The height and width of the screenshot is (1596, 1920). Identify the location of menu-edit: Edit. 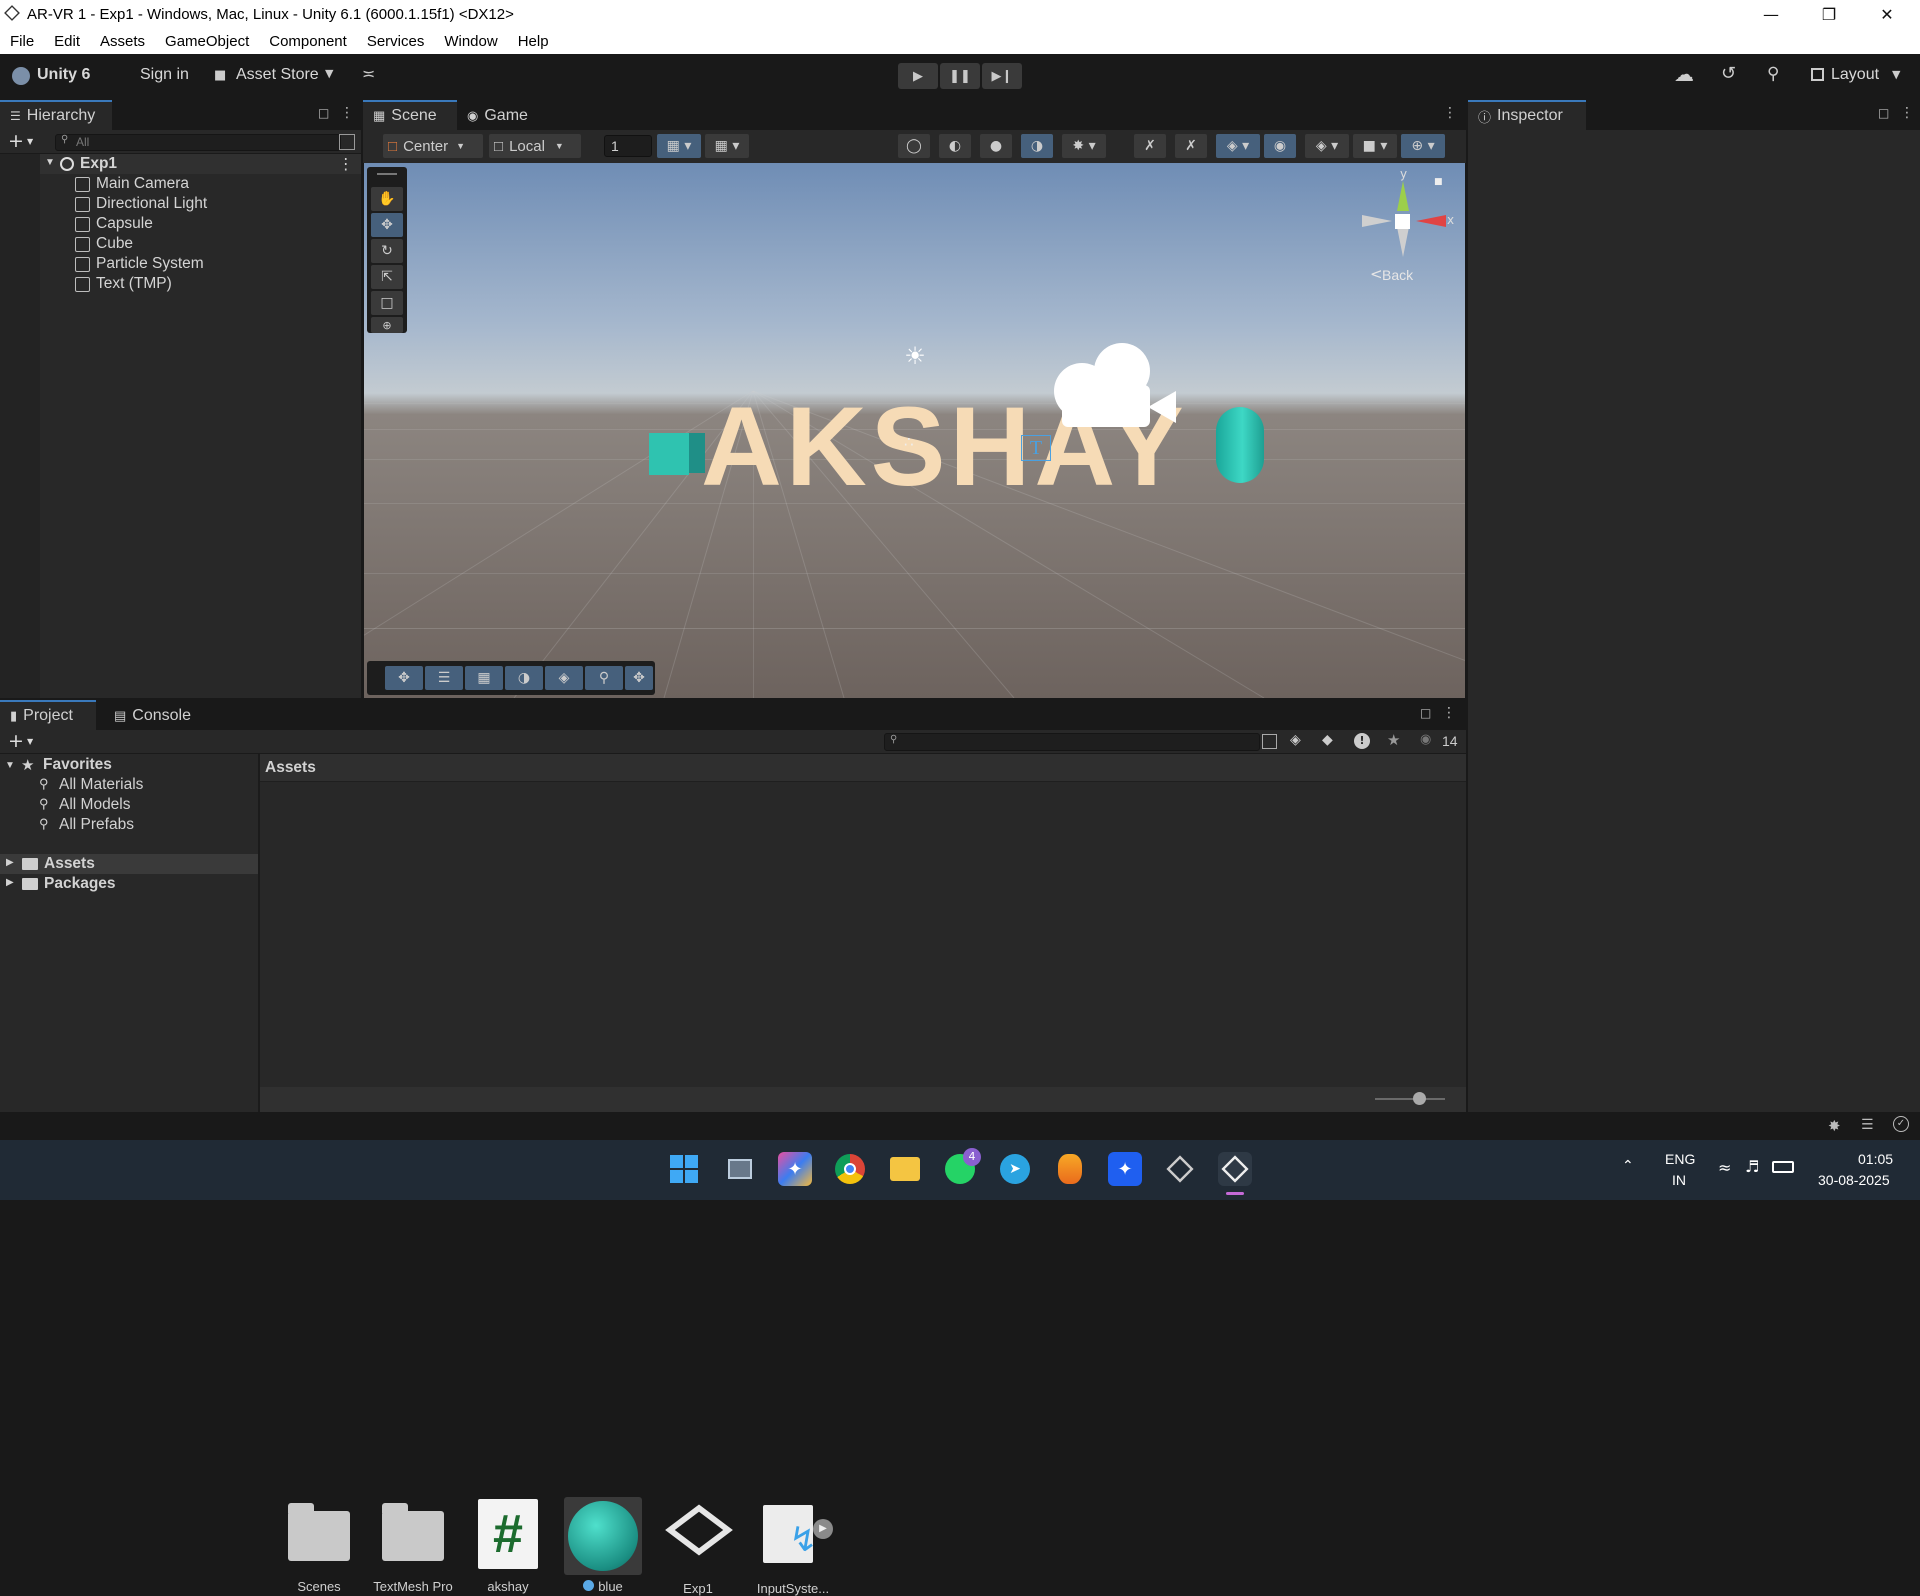
(67, 41).